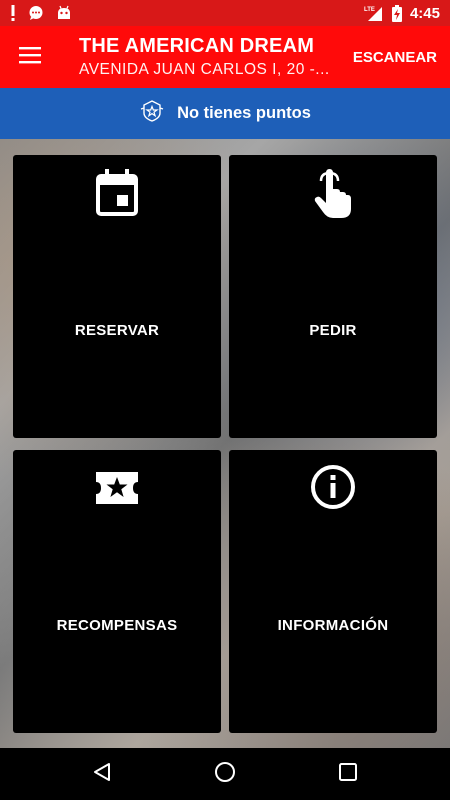 The height and width of the screenshot is (800, 450). I want to click on status-bar: LTE 4:45, so click(225, 13).